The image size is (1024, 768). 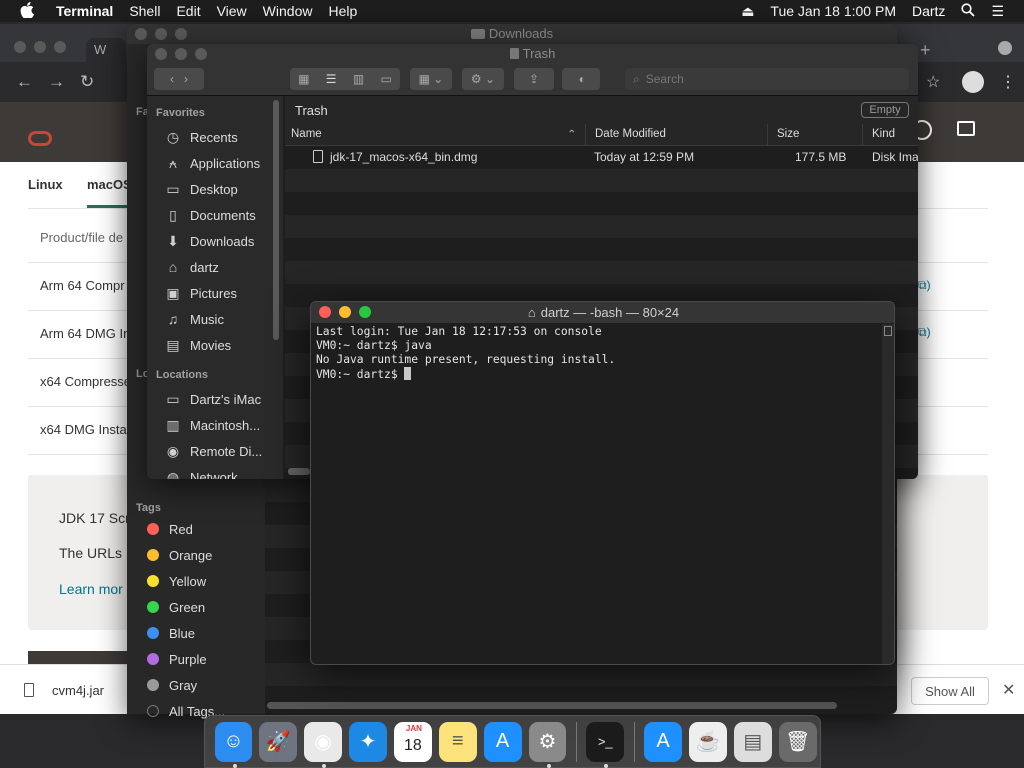 I want to click on menu-shell: Shell, so click(x=144, y=11).